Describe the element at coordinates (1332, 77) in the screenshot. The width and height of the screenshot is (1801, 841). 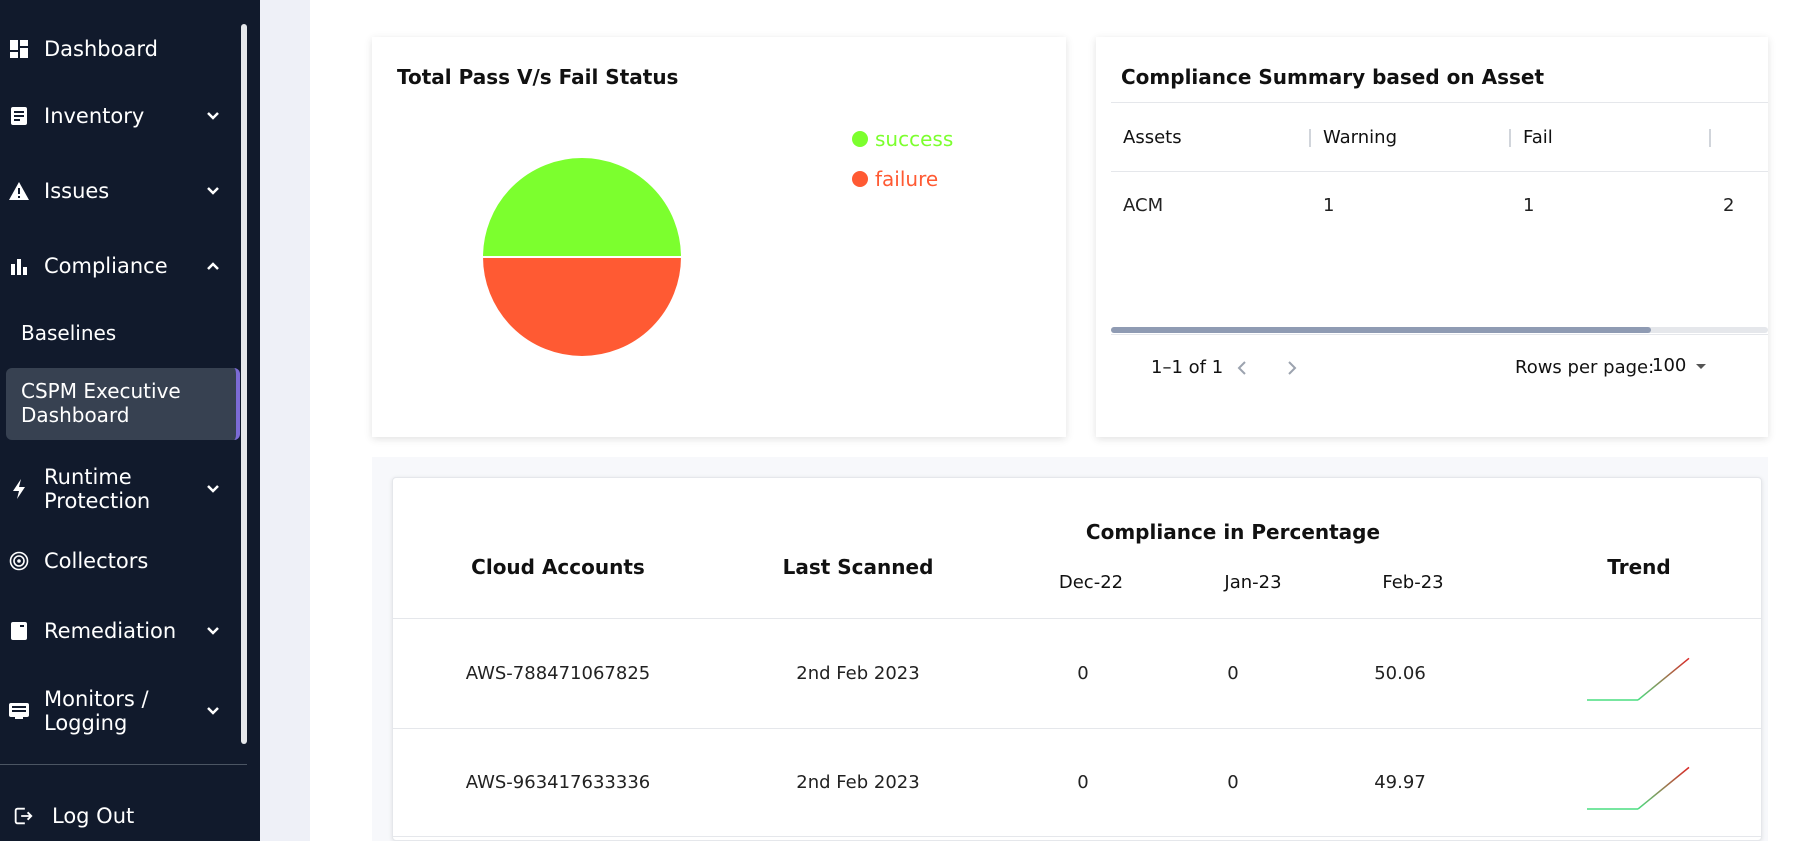
I see `card-title: Compliance Summary based on Asset` at that location.